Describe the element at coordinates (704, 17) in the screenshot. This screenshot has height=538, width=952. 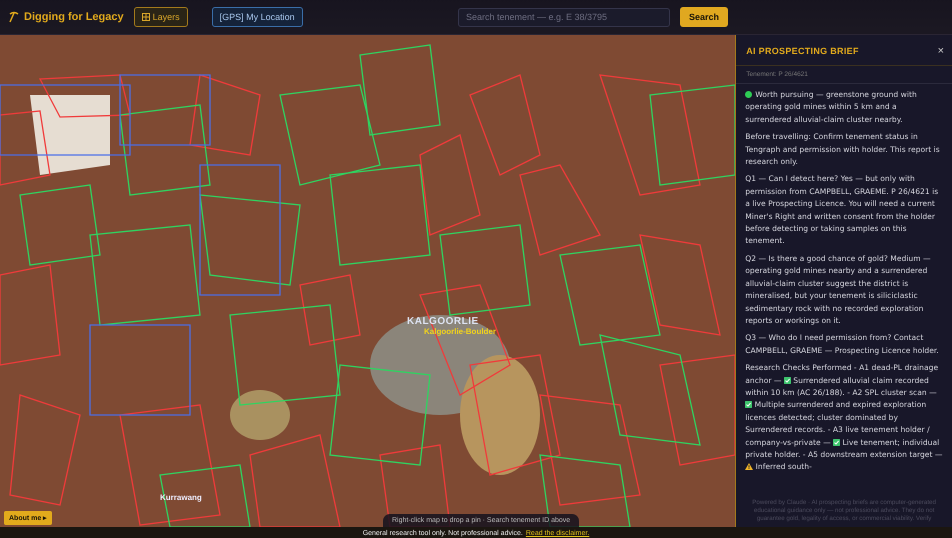
I see `search-button: Search` at that location.